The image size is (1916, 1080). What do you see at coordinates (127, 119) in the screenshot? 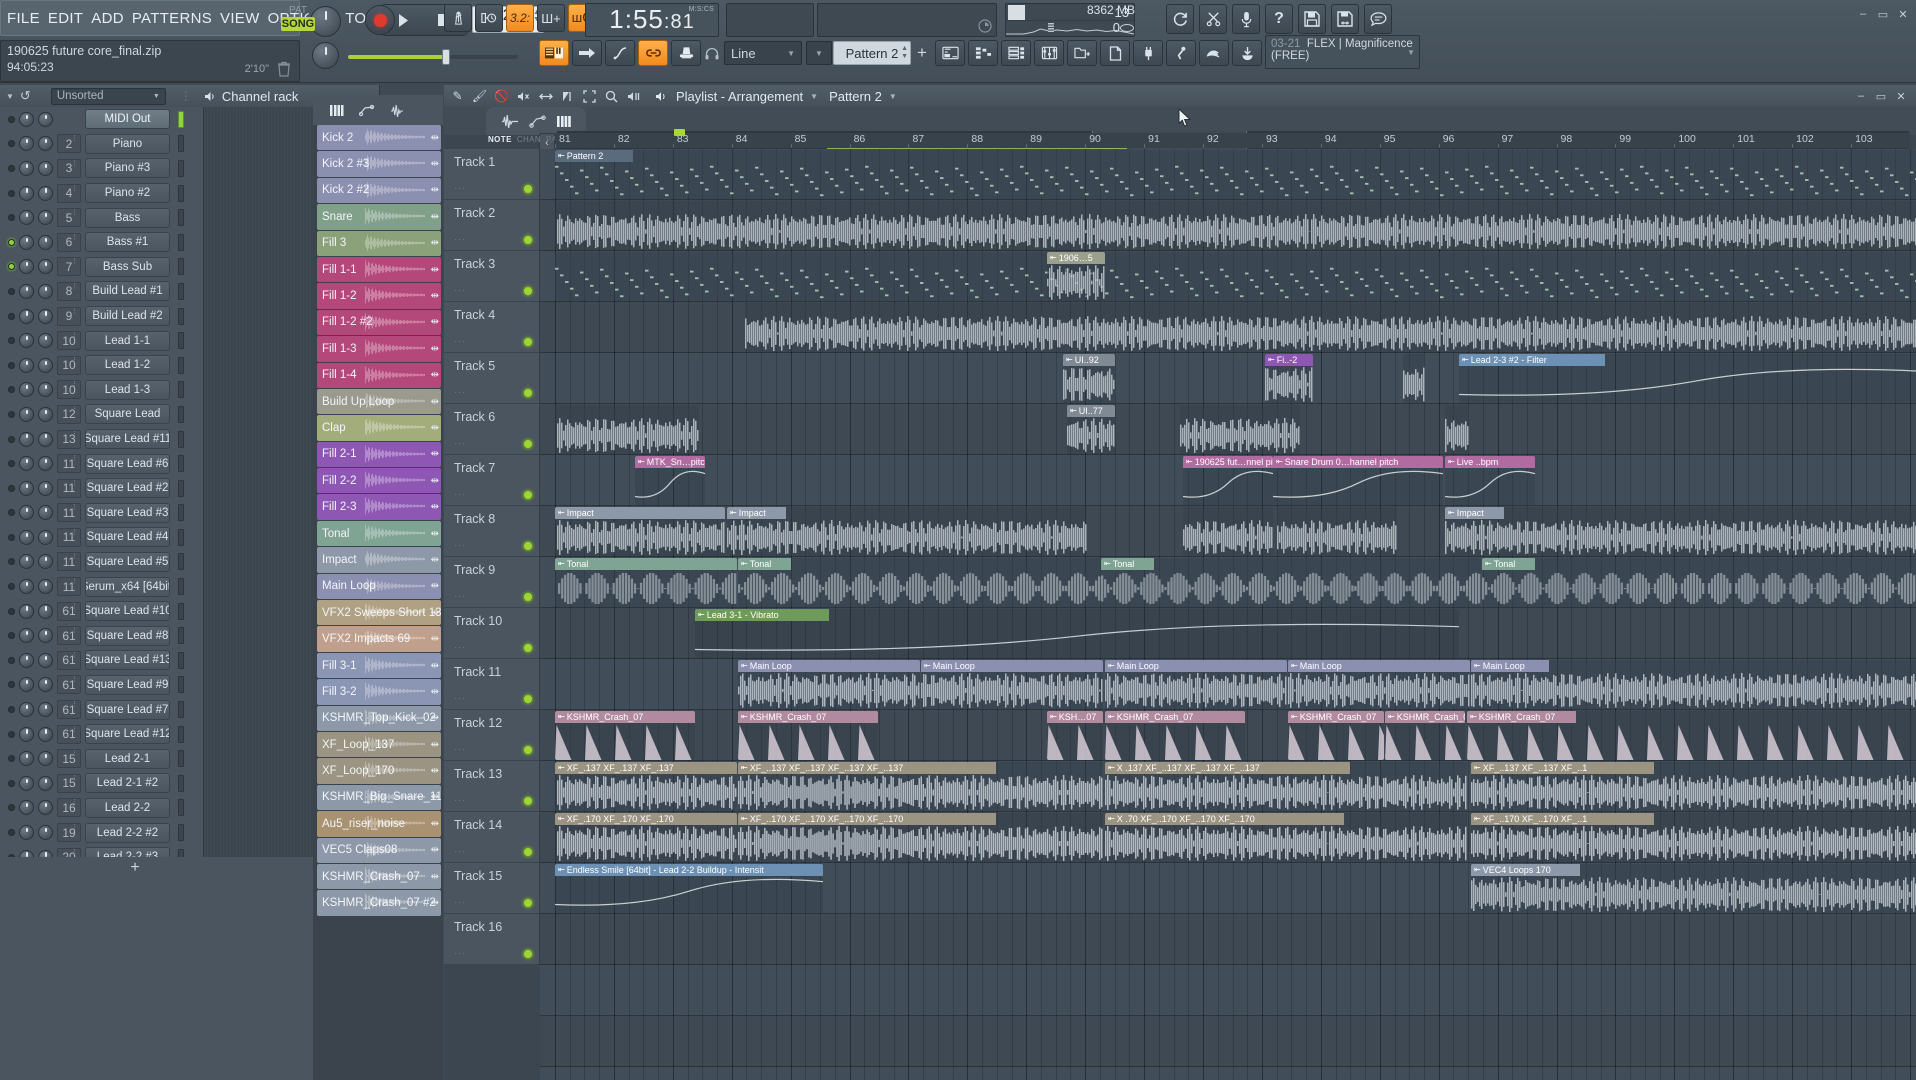
I see `channel-name-button: MIDI Out` at bounding box center [127, 119].